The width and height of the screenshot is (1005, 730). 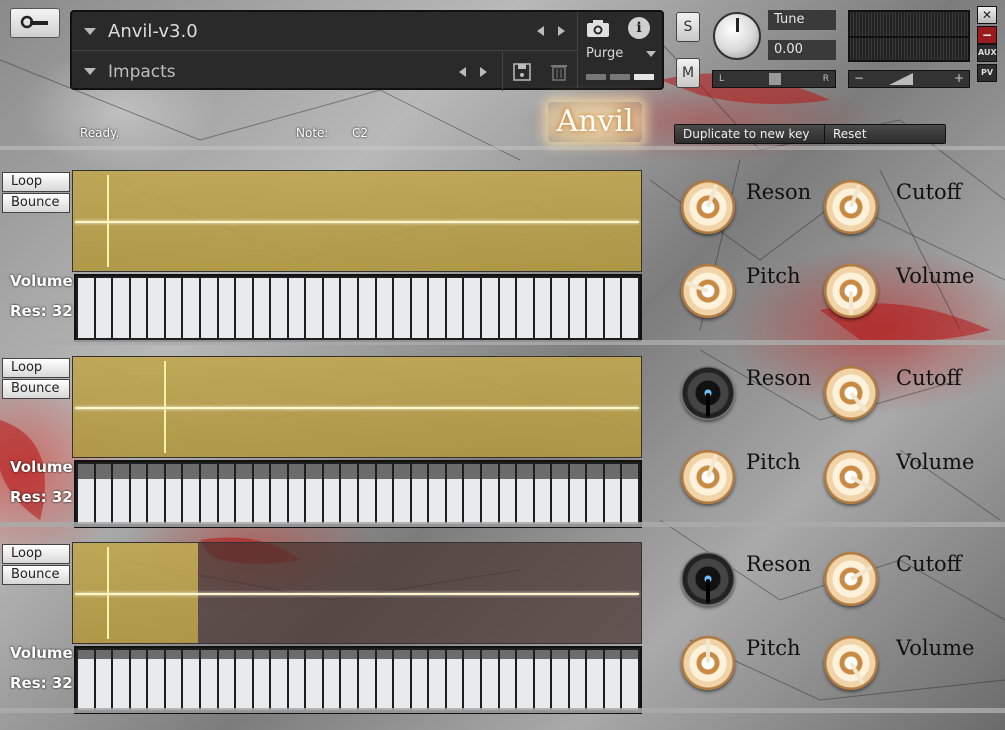 I want to click on reset-button: Reset, so click(x=885, y=134).